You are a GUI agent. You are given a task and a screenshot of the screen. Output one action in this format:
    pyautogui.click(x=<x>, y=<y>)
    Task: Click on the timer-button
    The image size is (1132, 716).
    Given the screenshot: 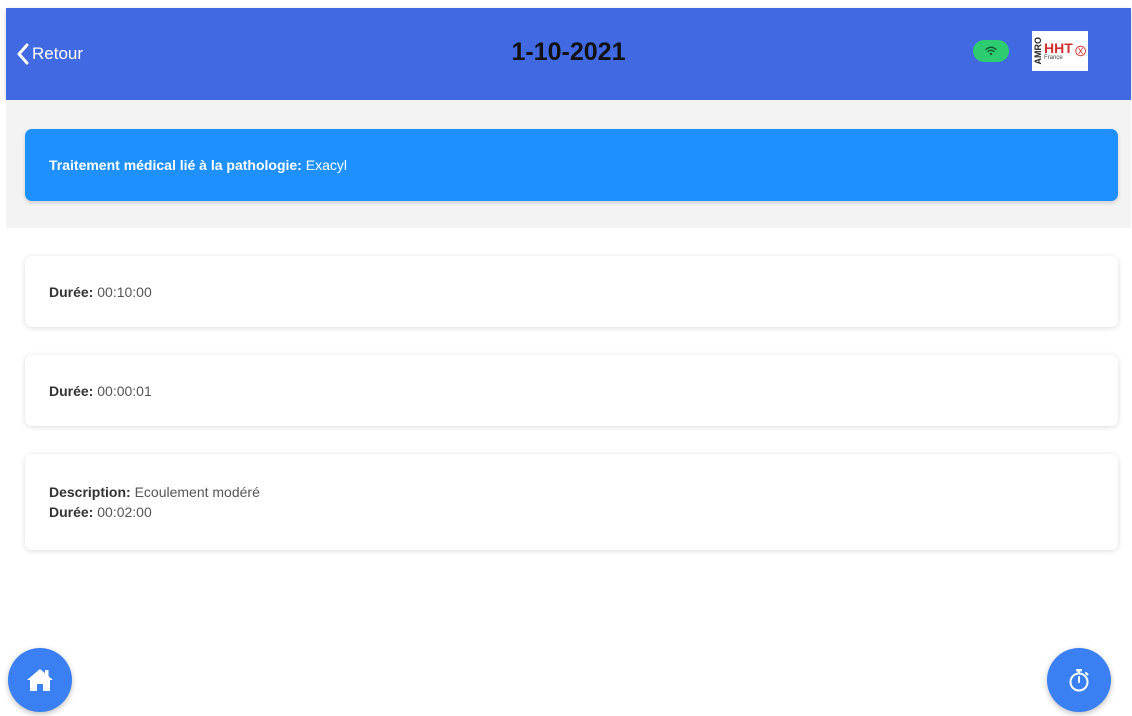 What is the action you would take?
    pyautogui.click(x=1079, y=680)
    